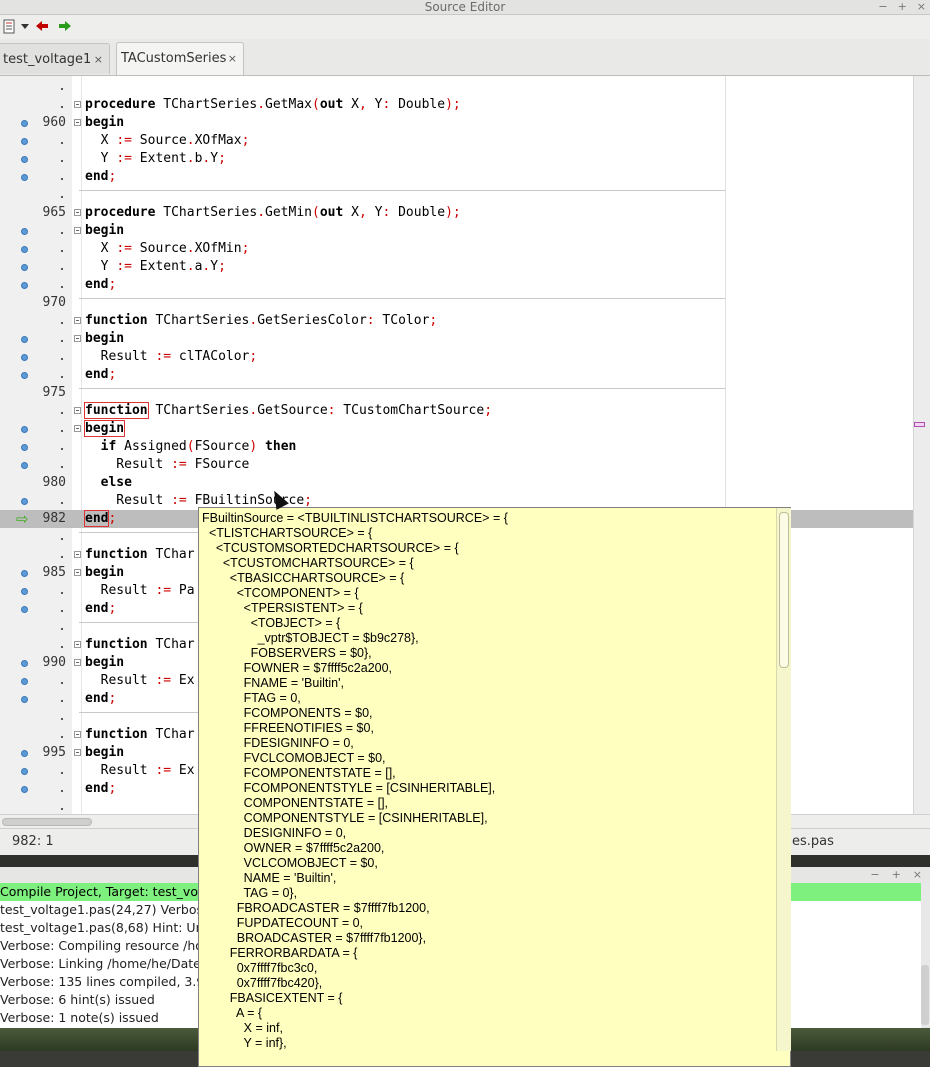 This screenshot has width=930, height=1067. Describe the element at coordinates (784, 590) in the screenshot. I see `hint-scroll-thumb` at that location.